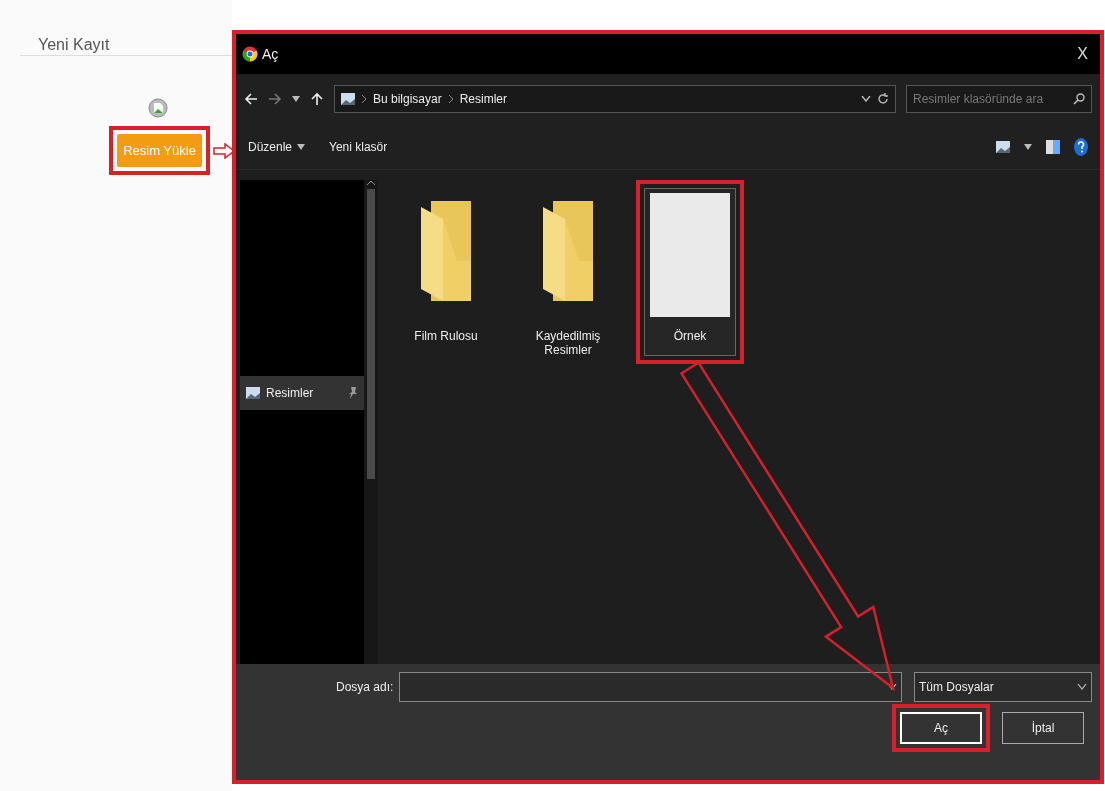 This screenshot has width=1105, height=791. What do you see at coordinates (365, 687) in the screenshot?
I see `field-label: Dosya adı:` at bounding box center [365, 687].